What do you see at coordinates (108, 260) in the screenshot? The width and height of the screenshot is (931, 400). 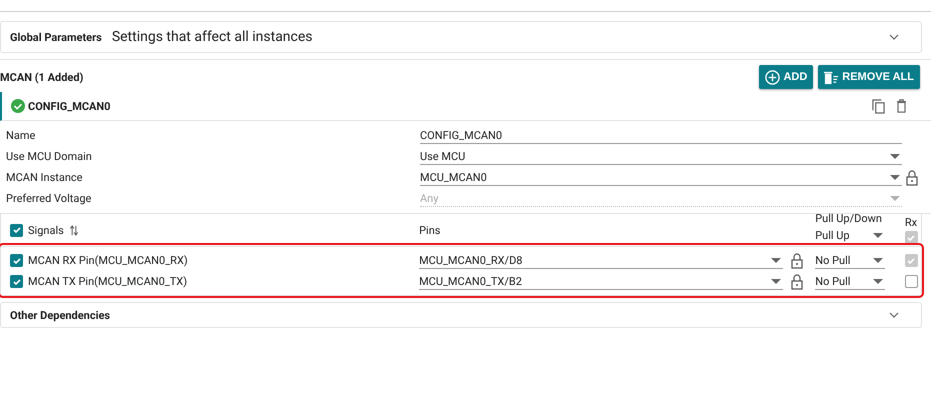 I see `signal-label: MCAN RX Pin(MCU_MCAN0_RX)` at bounding box center [108, 260].